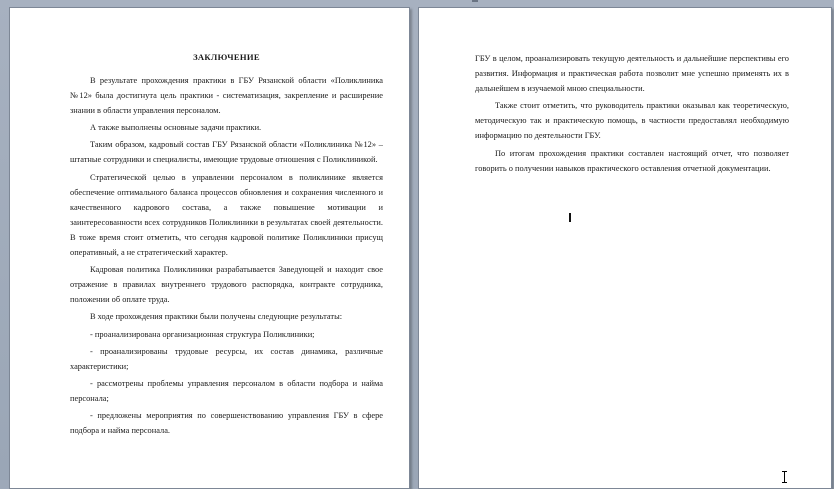 The height and width of the screenshot is (489, 834). Describe the element at coordinates (785, 477) in the screenshot. I see `ibeam-mouse-cursor-icon` at that location.